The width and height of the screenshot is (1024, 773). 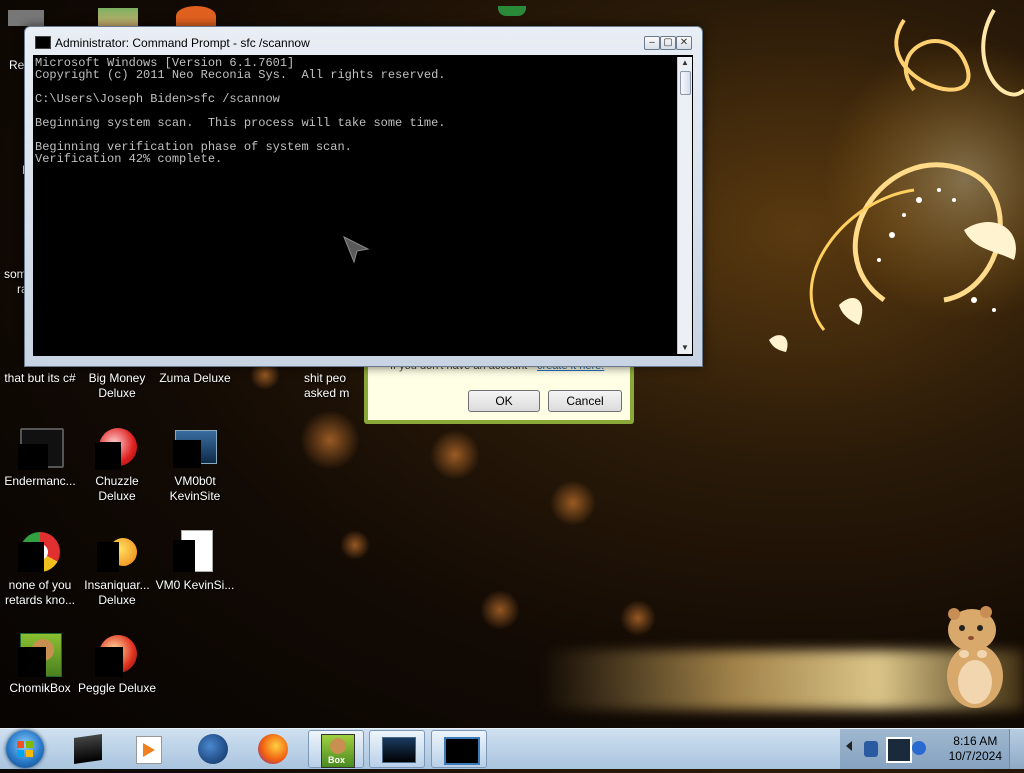 I want to click on desktop-icon-zuma-deluxe: Zuma Deluxe, so click(x=195, y=378).